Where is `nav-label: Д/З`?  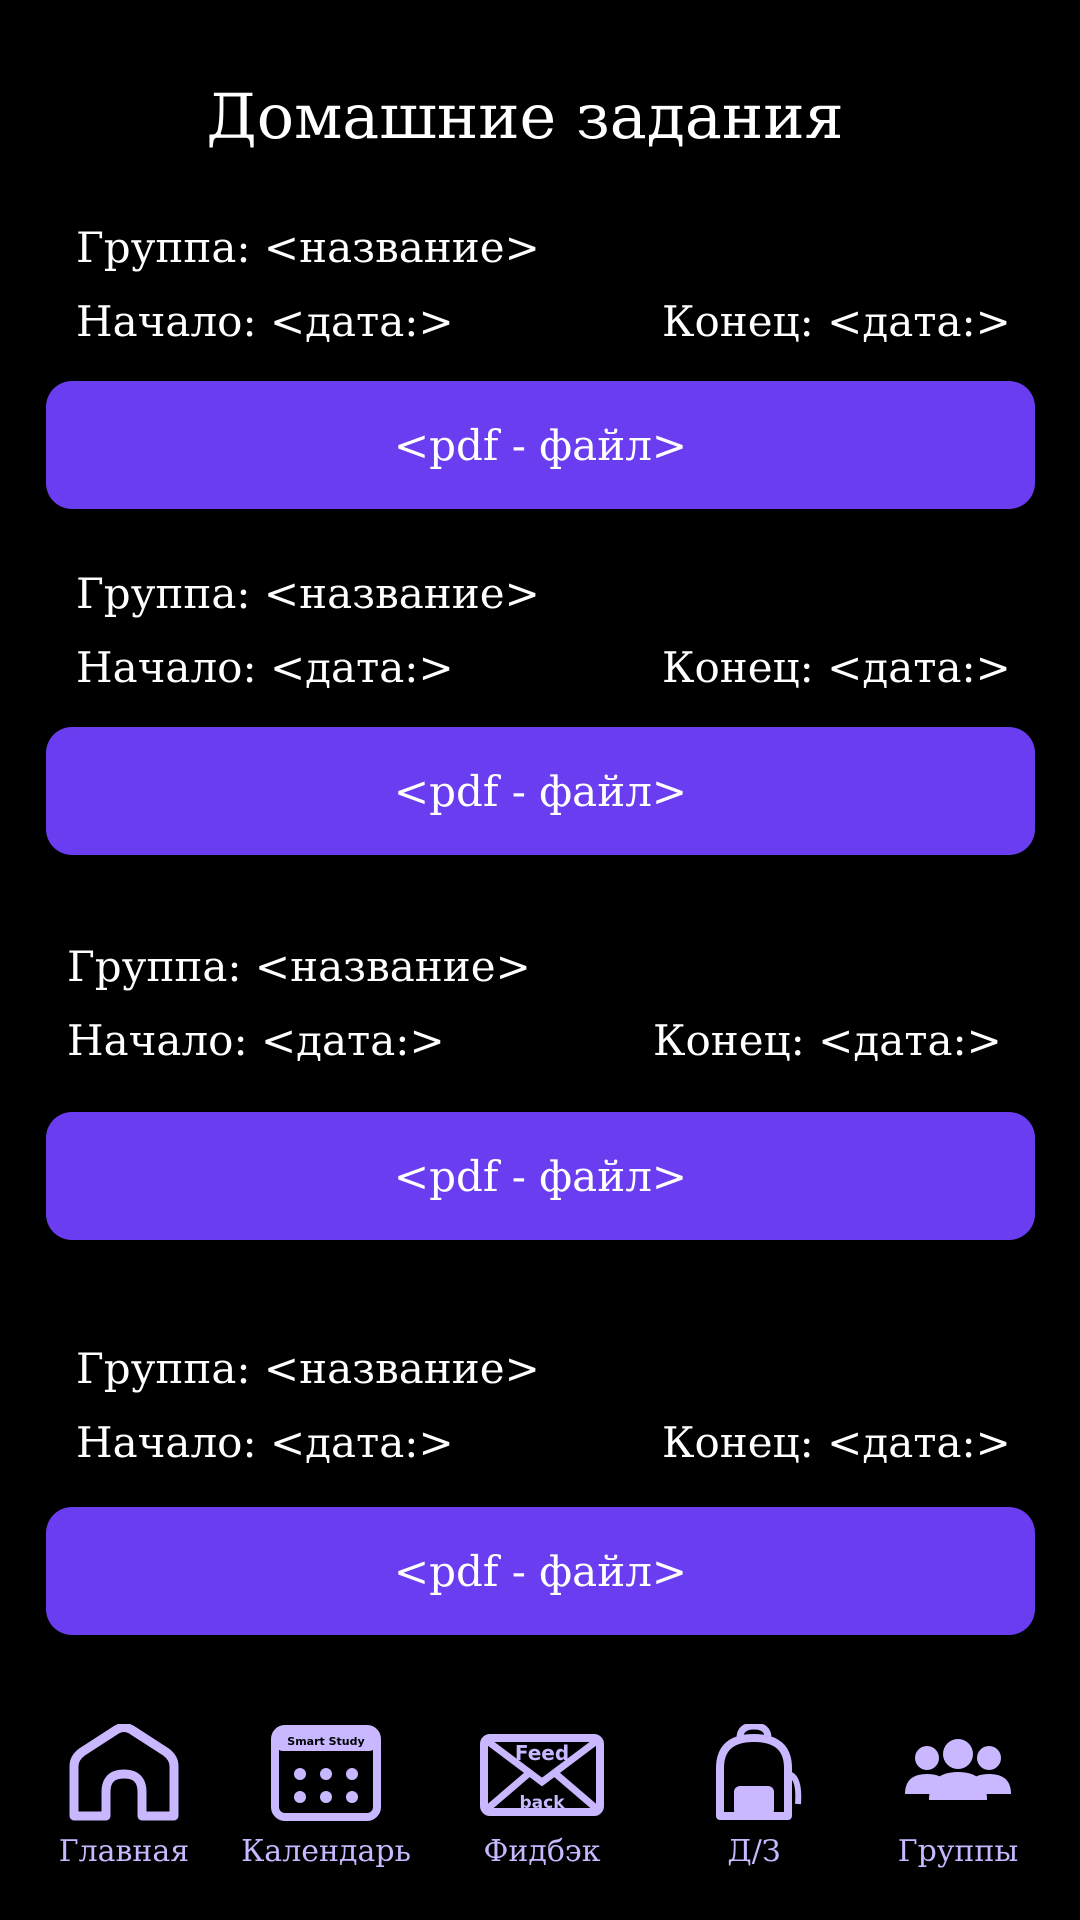
nav-label: Д/З is located at coordinates (754, 1851).